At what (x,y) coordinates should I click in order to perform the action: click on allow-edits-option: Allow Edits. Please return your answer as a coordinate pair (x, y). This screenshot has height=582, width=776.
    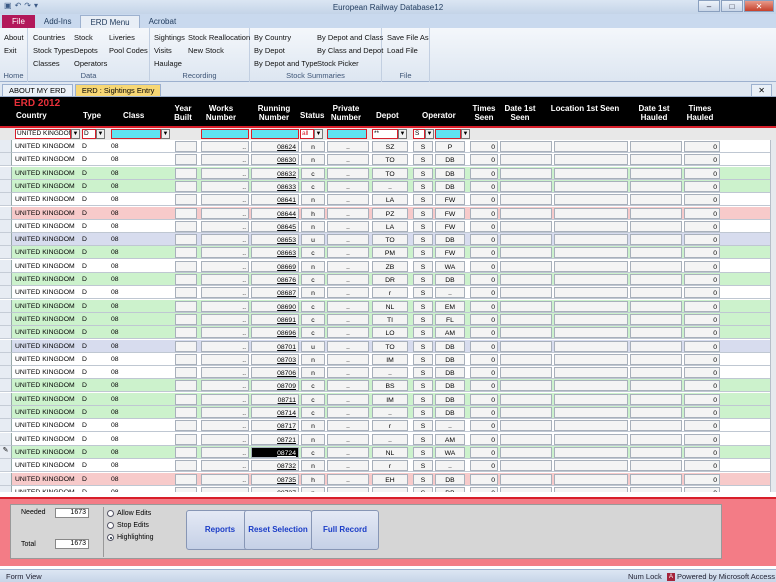
    Looking at the image, I should click on (129, 513).